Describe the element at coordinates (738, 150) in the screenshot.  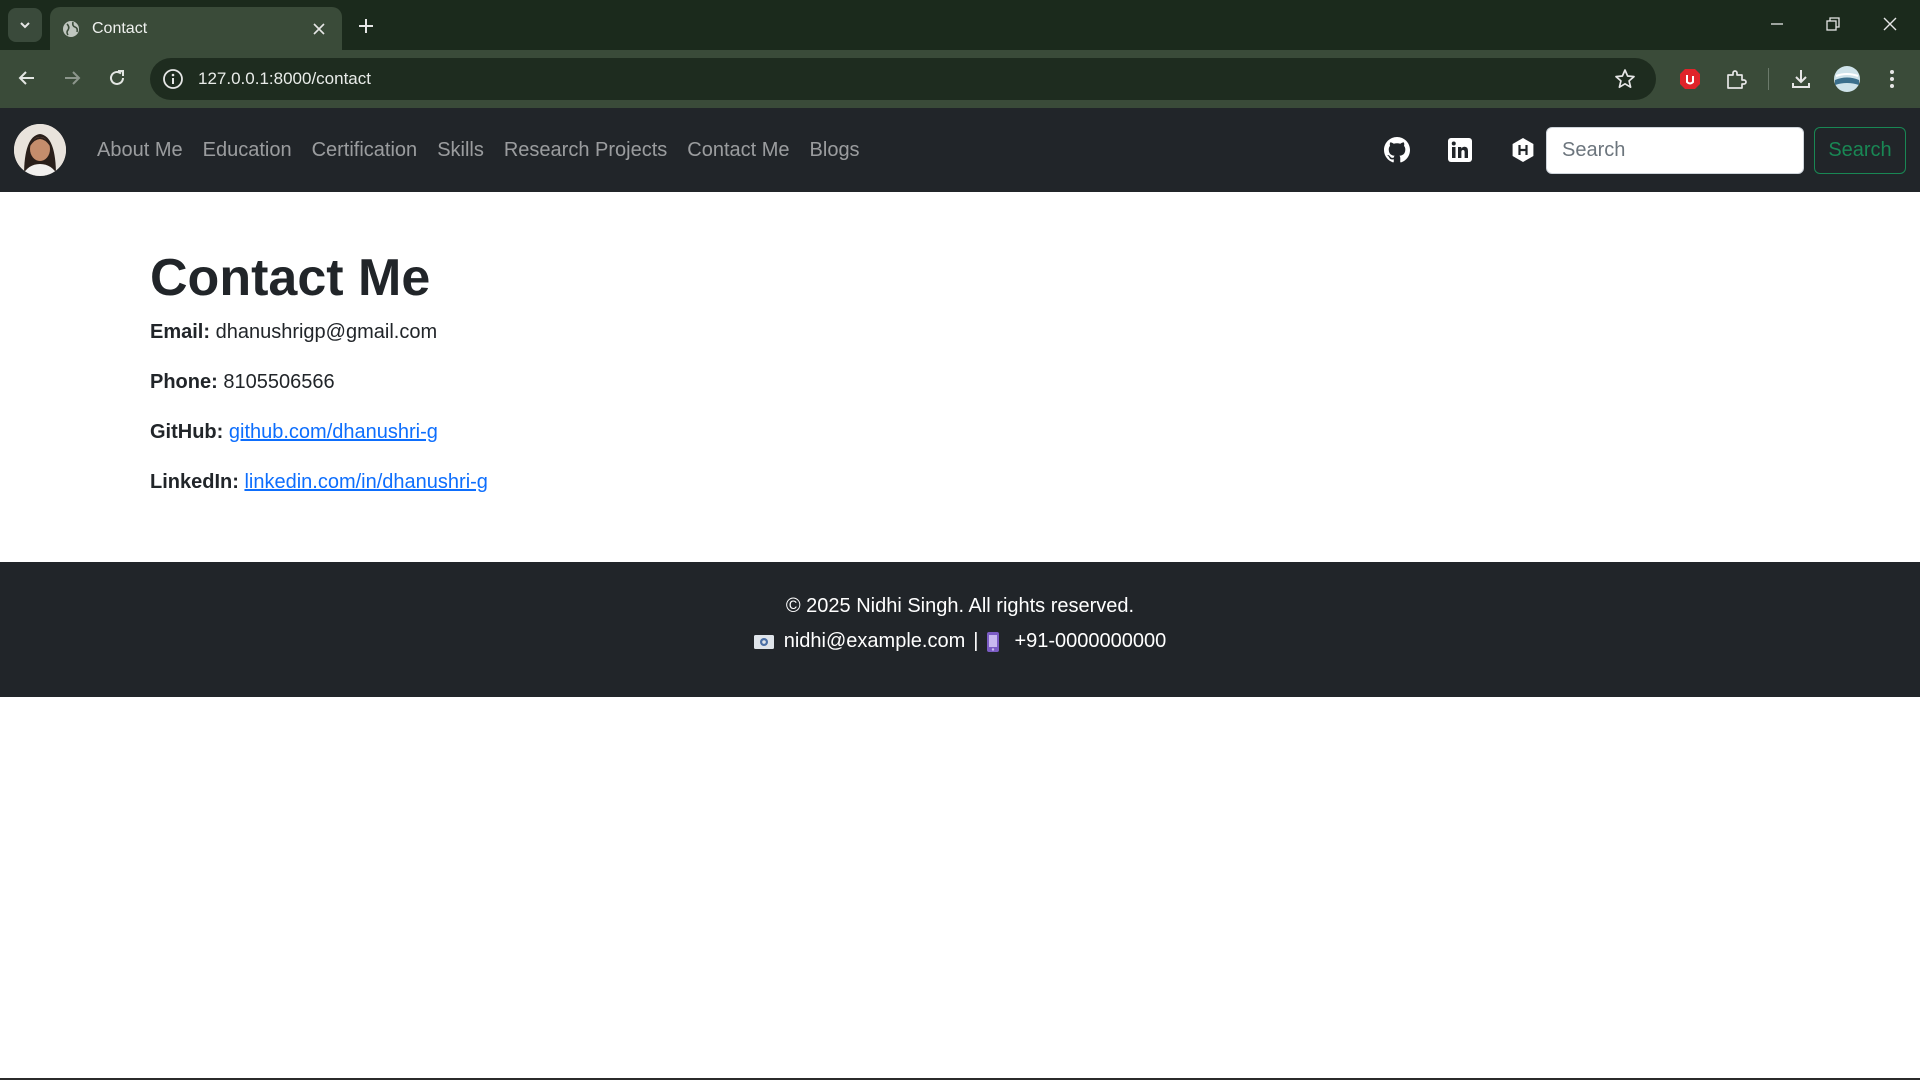
I see `nav-link-contact: Contact Me` at that location.